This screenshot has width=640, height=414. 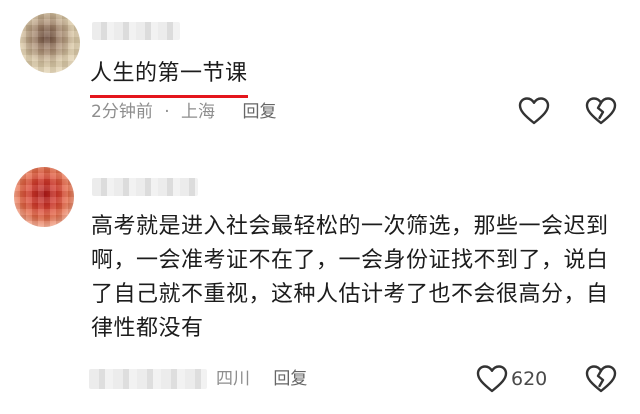 I want to click on comment-time: 2分钟前, so click(x=122, y=112).